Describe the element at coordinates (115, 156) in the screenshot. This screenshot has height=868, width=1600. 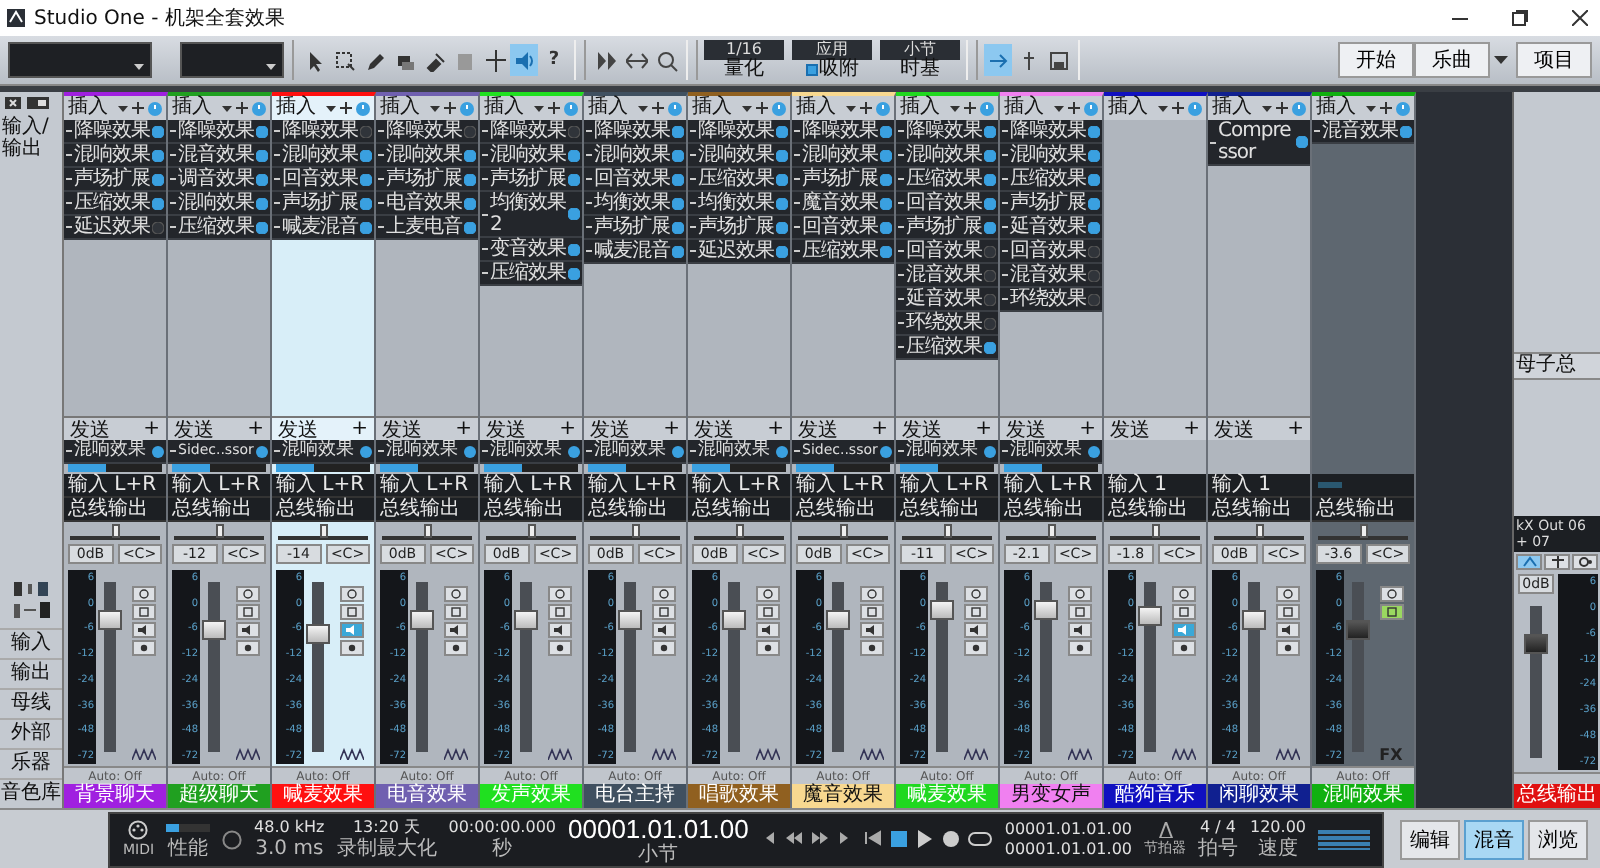
I see `insert-slot: 混响效果` at that location.